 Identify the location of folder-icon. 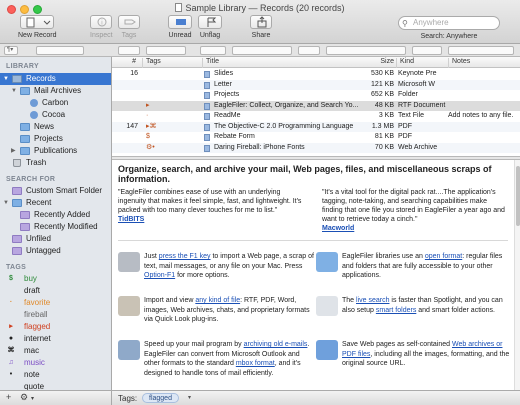
(25, 91).